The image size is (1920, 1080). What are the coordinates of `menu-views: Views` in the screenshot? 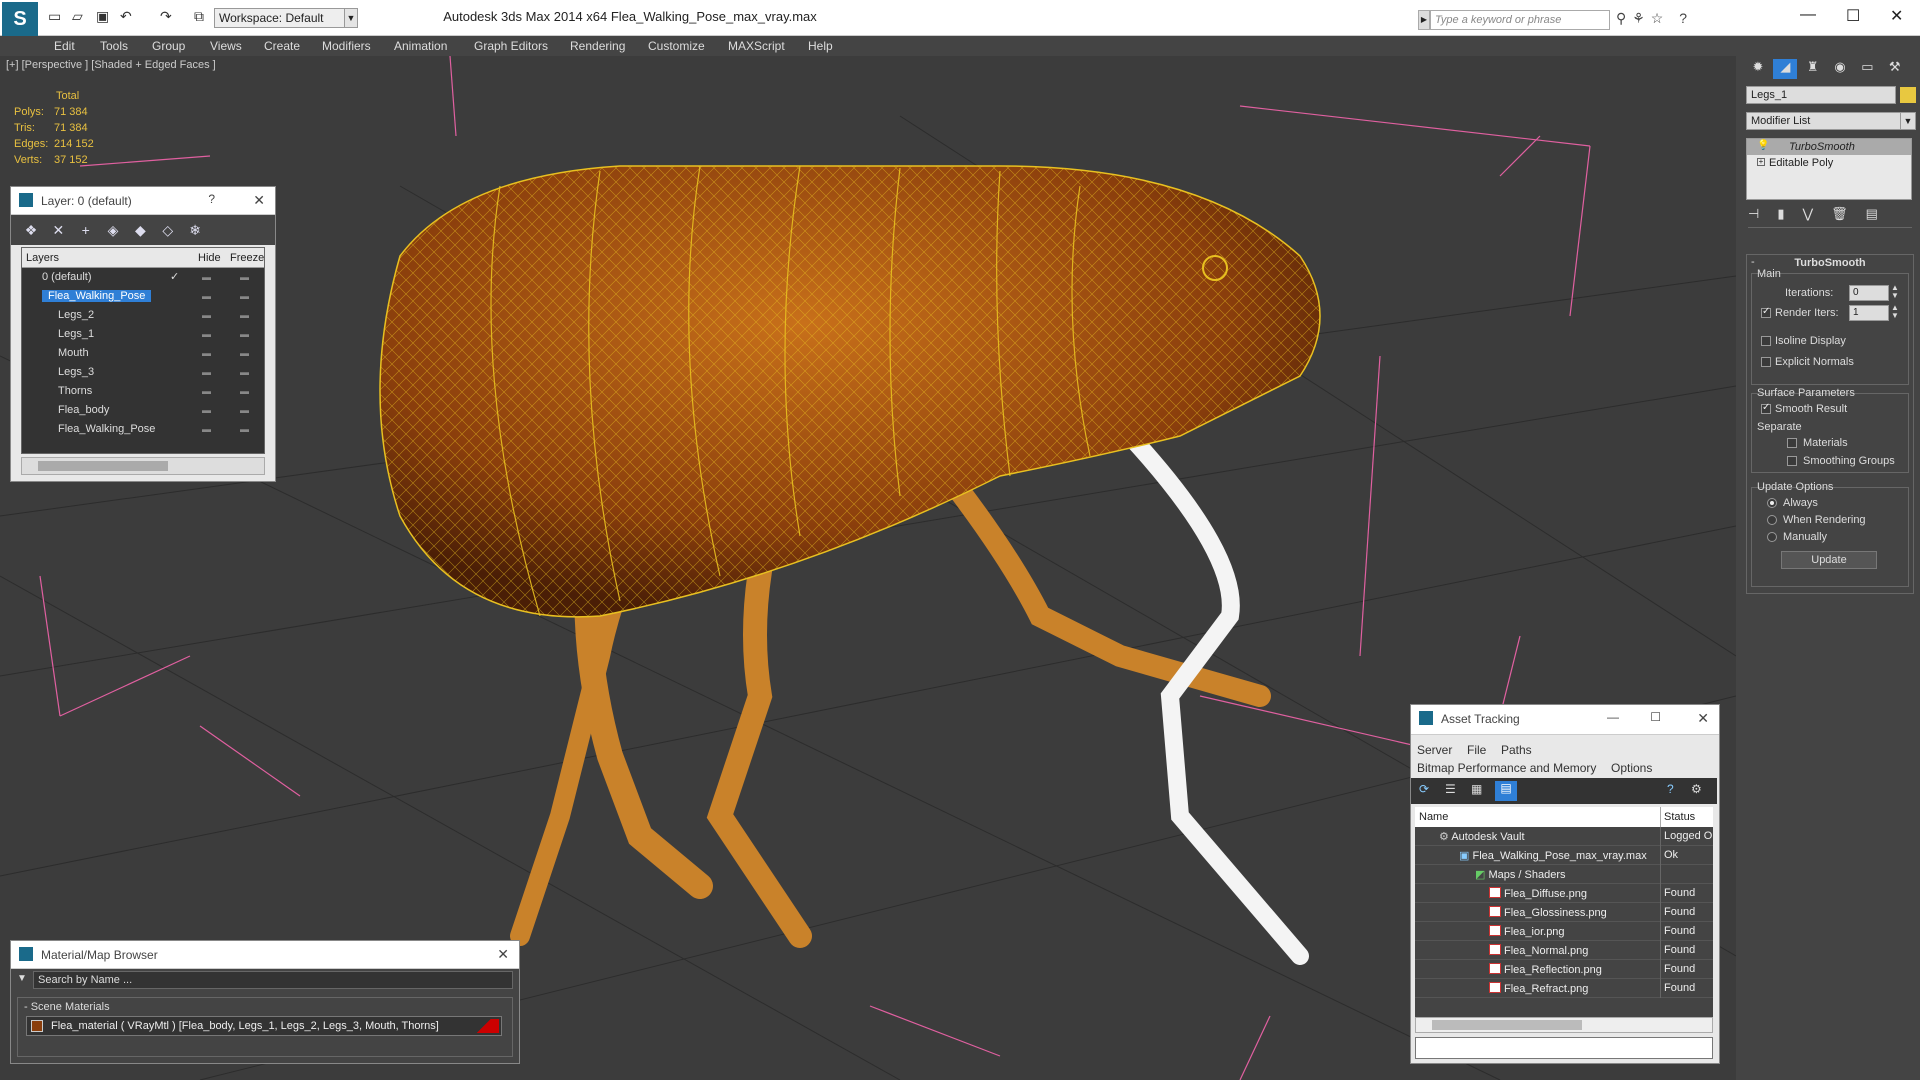 It's located at (226, 46).